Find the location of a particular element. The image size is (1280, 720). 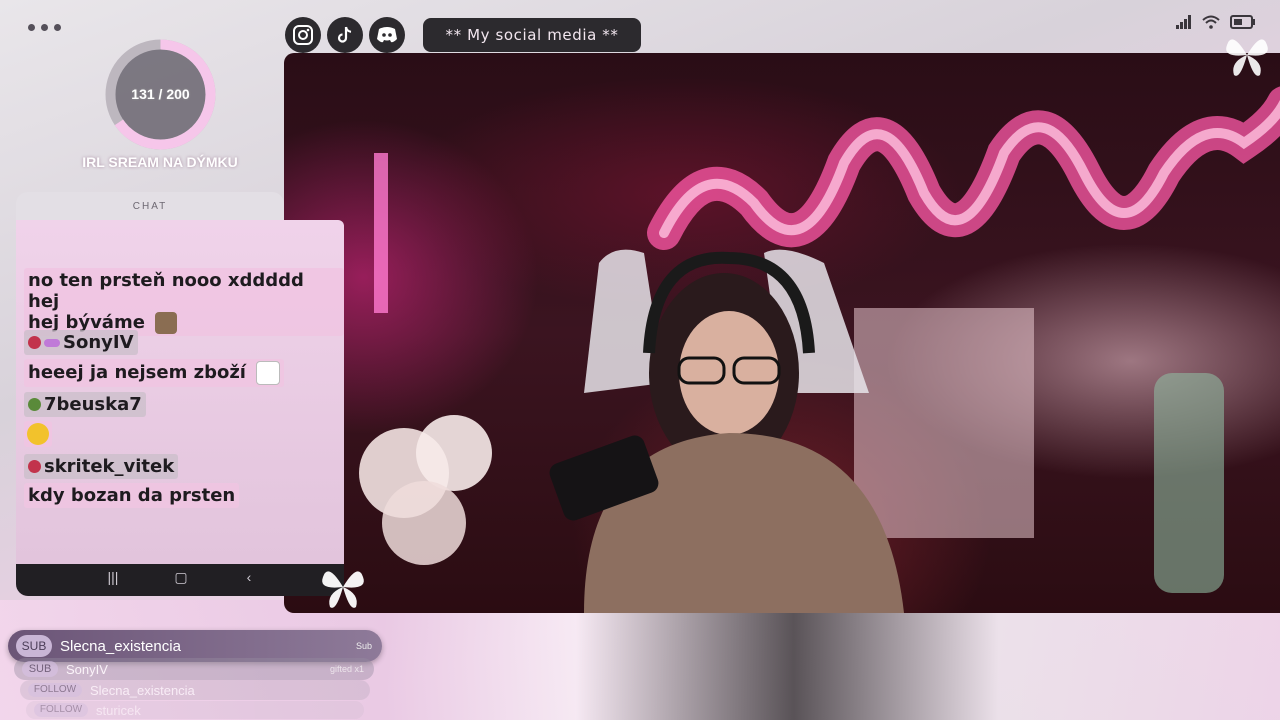

wifi-icon is located at coordinates (1211, 22).